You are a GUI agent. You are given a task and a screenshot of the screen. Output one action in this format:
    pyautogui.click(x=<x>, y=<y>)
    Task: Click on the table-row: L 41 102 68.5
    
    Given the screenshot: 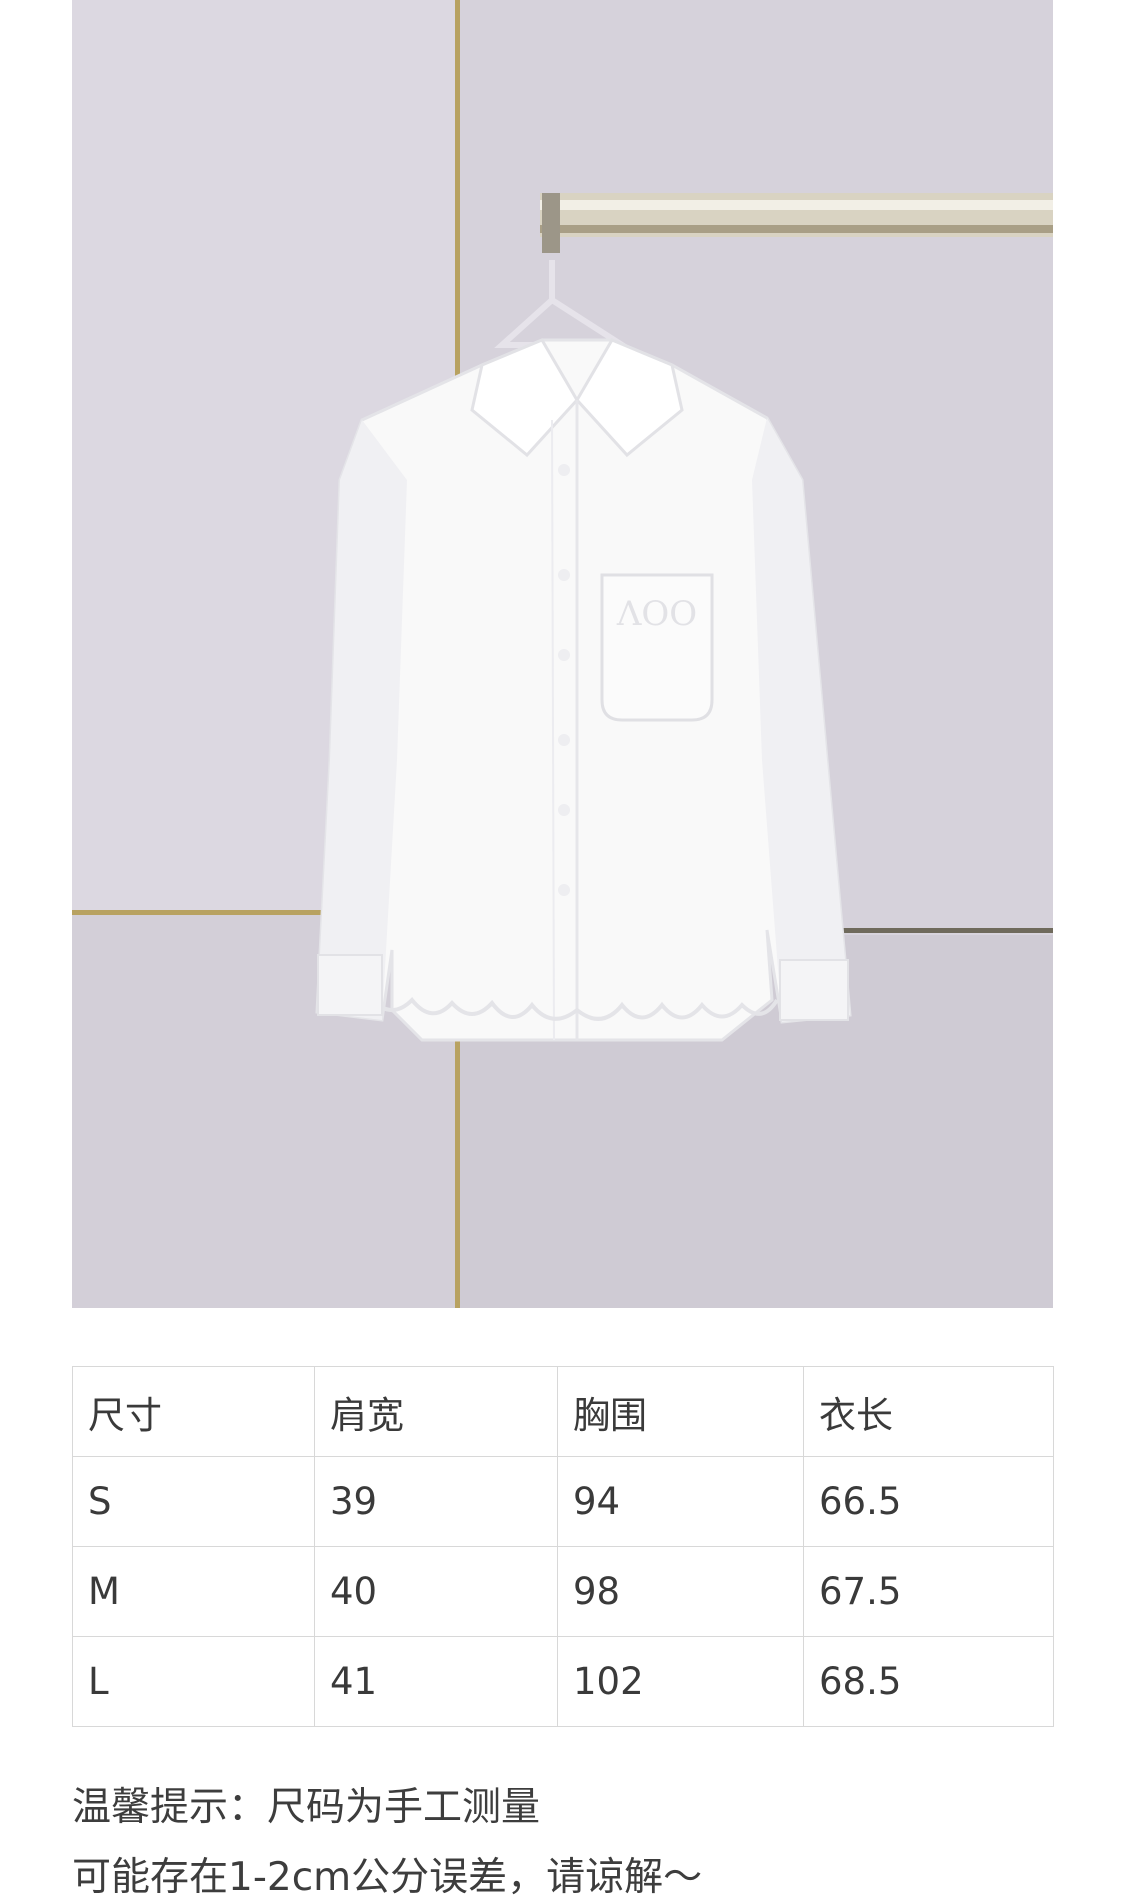 What is the action you would take?
    pyautogui.click(x=563, y=1681)
    